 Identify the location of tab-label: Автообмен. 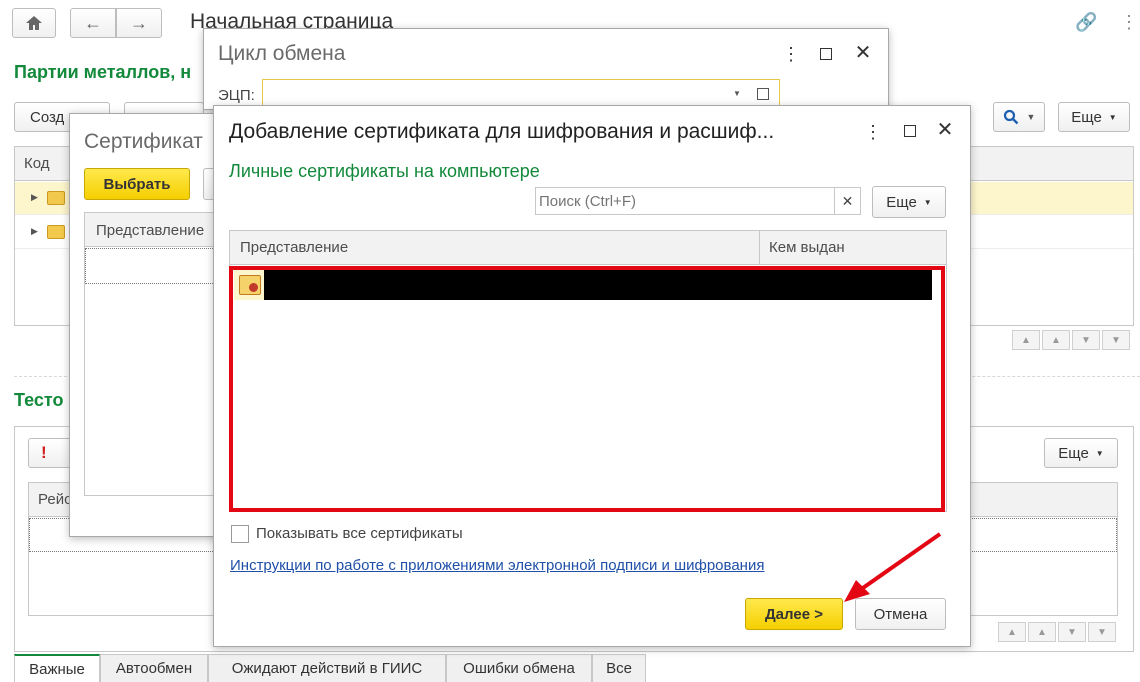
(154, 668).